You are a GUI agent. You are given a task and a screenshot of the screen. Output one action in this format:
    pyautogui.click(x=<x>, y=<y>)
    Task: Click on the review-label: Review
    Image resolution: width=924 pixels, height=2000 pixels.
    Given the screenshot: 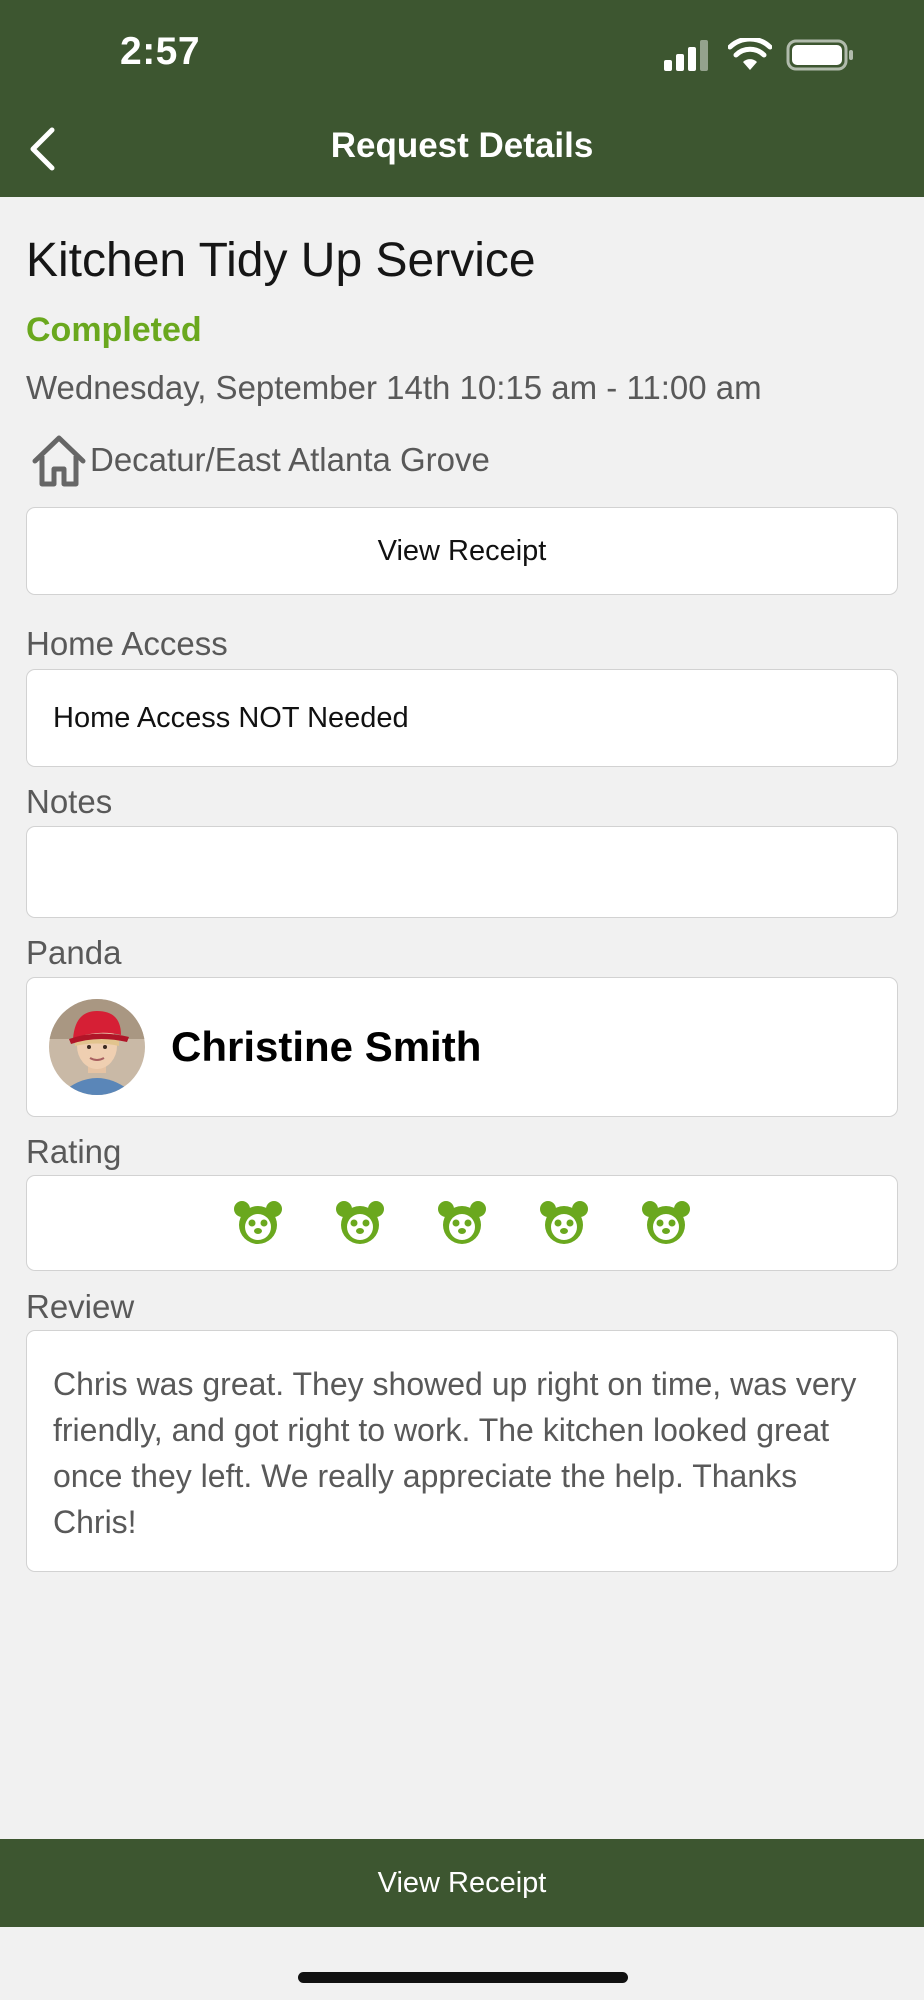 What is the action you would take?
    pyautogui.click(x=80, y=1306)
    